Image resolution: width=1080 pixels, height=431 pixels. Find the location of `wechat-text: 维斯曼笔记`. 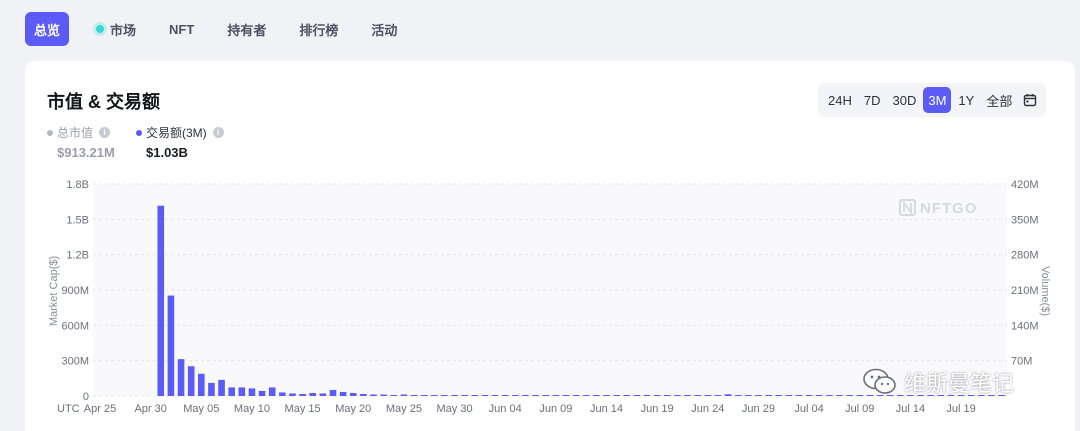

wechat-text: 维斯曼笔记 is located at coordinates (959, 383).